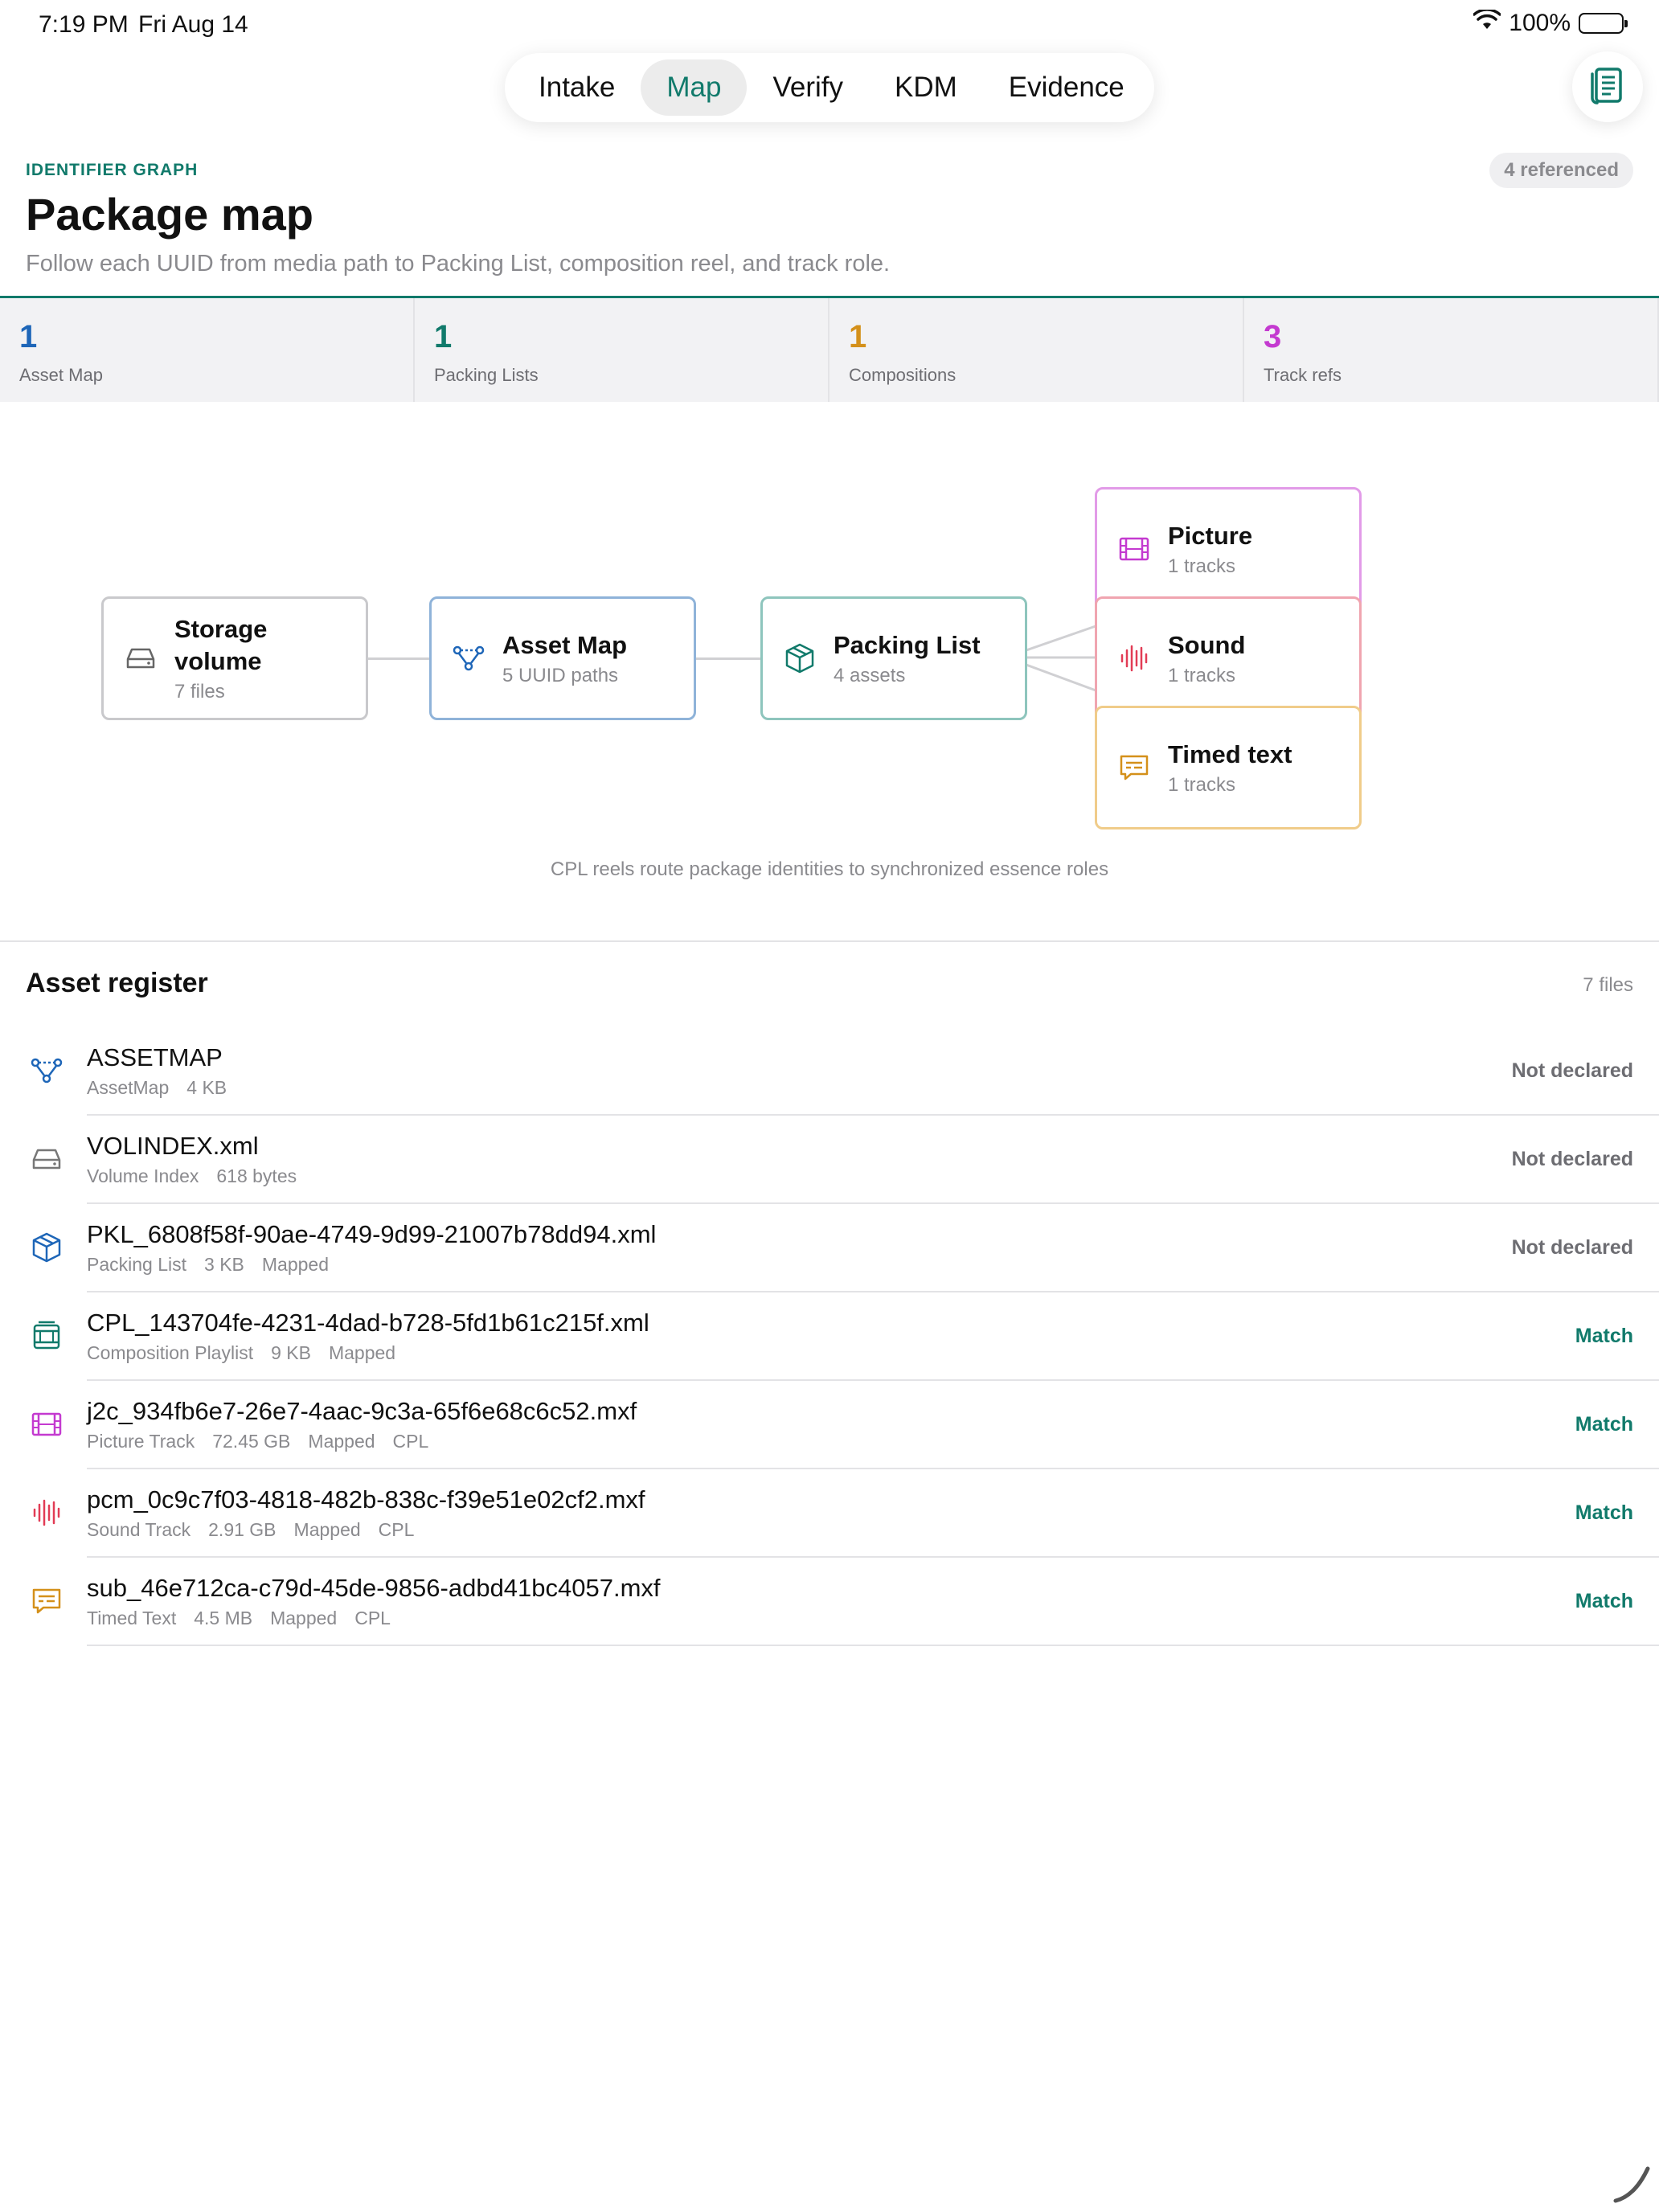 The width and height of the screenshot is (1659, 2212). Describe the element at coordinates (141, 1441) in the screenshot. I see `file-type: Picture Track` at that location.